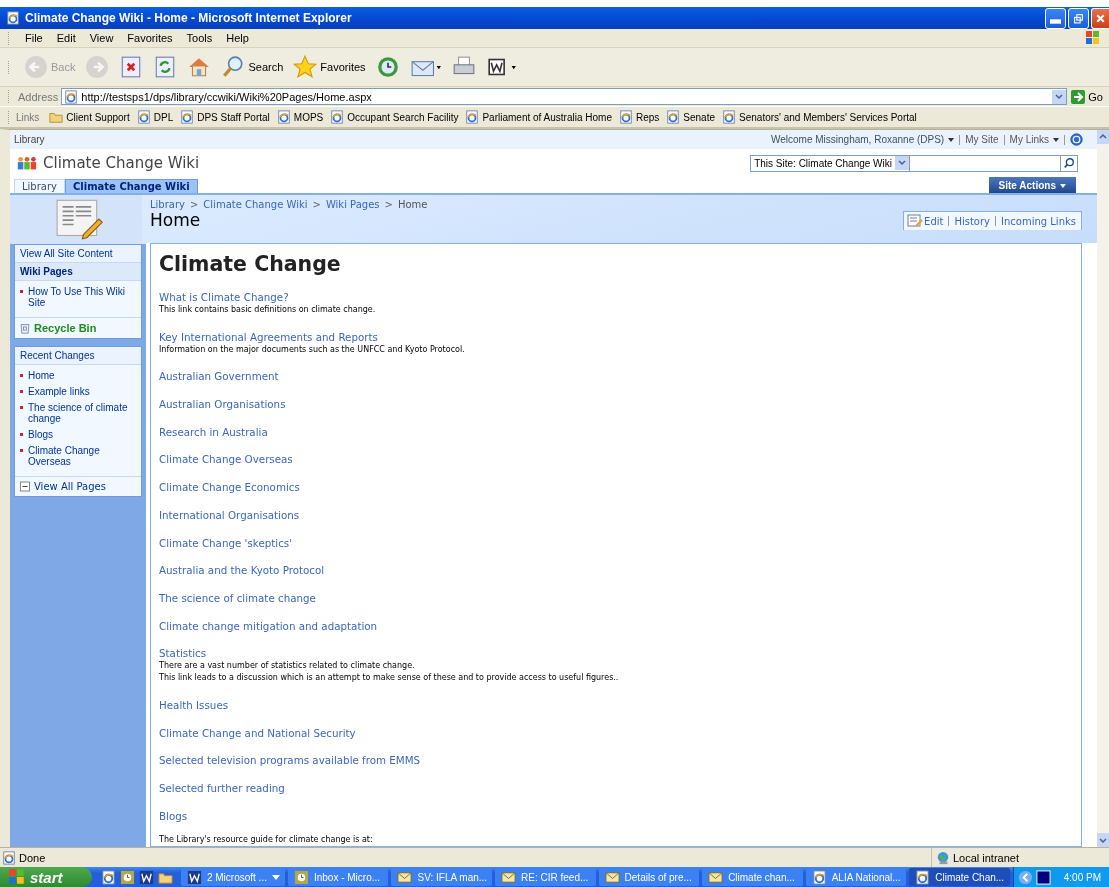 This screenshot has width=1109, height=887. What do you see at coordinates (78, 456) in the screenshot?
I see `nav-item: Climate Change Overseas` at bounding box center [78, 456].